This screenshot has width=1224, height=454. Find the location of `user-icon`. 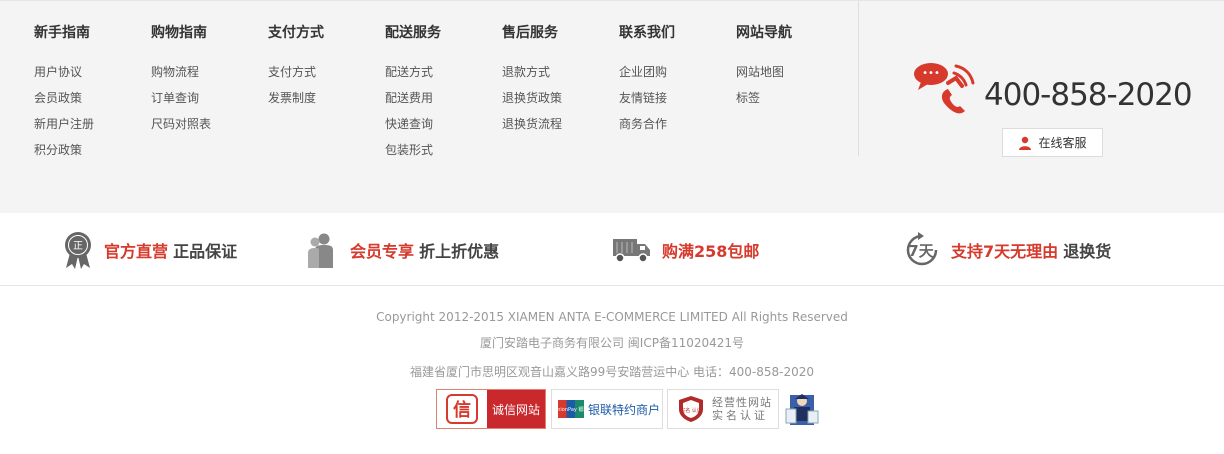

user-icon is located at coordinates (1025, 143).